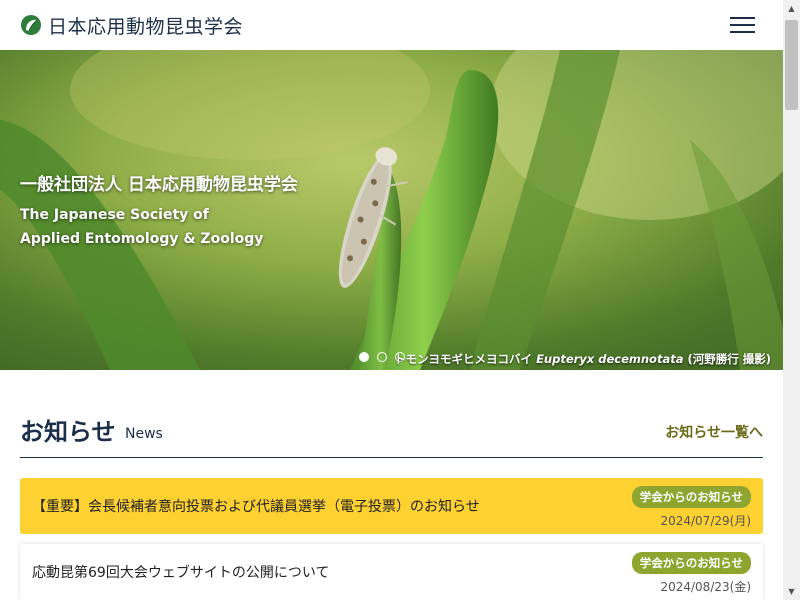 The width and height of the screenshot is (800, 600). What do you see at coordinates (610, 359) in the screenshot?
I see `caption-scientific-name: Eupteryx decemnotata` at bounding box center [610, 359].